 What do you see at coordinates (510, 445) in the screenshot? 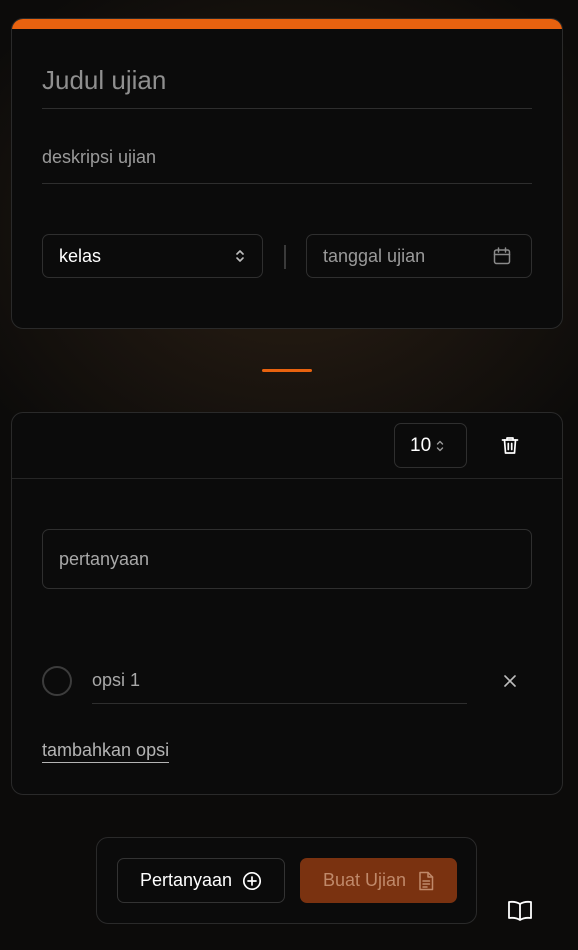
I see `trash-icon` at bounding box center [510, 445].